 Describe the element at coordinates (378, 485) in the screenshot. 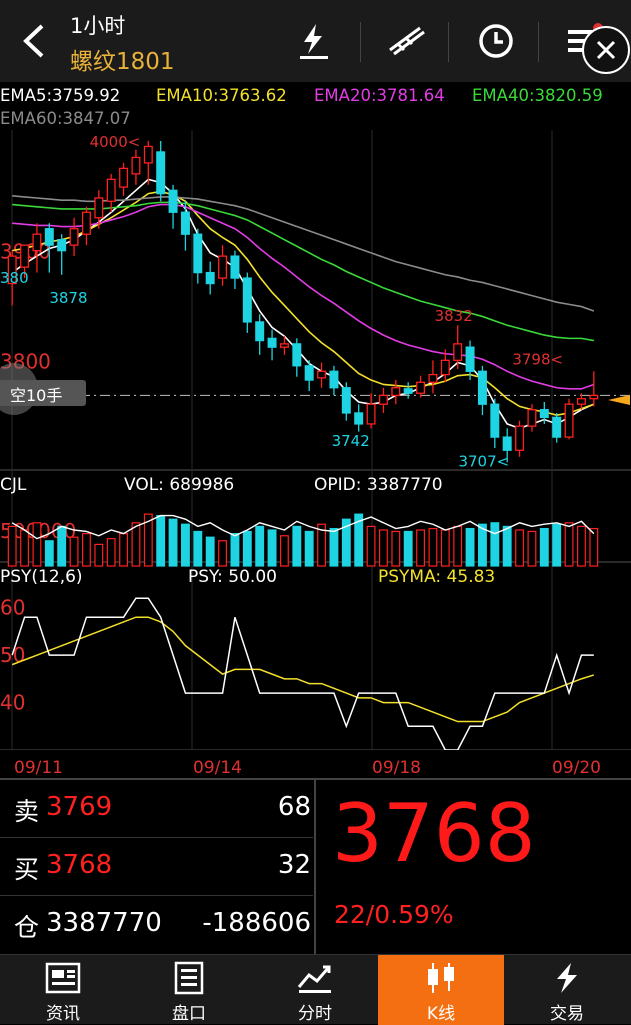

I see `opid-value: OPID: 3387770` at that location.